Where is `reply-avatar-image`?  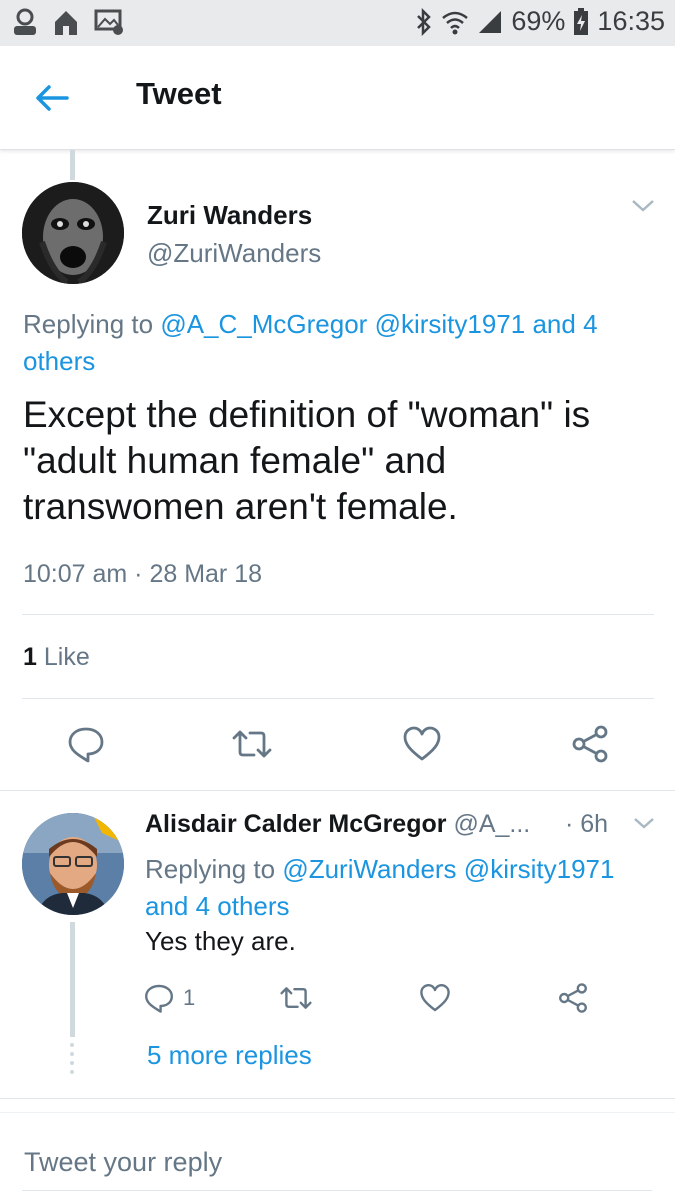 reply-avatar-image is located at coordinates (73, 864).